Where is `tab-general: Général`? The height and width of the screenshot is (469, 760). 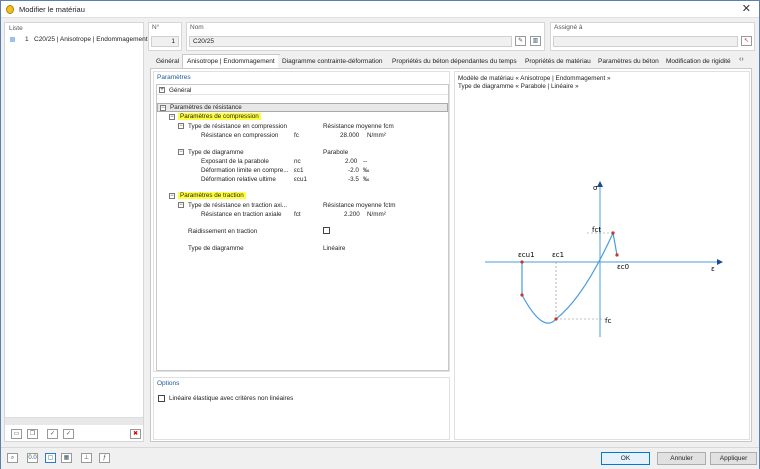 tab-general: Général is located at coordinates (168, 61).